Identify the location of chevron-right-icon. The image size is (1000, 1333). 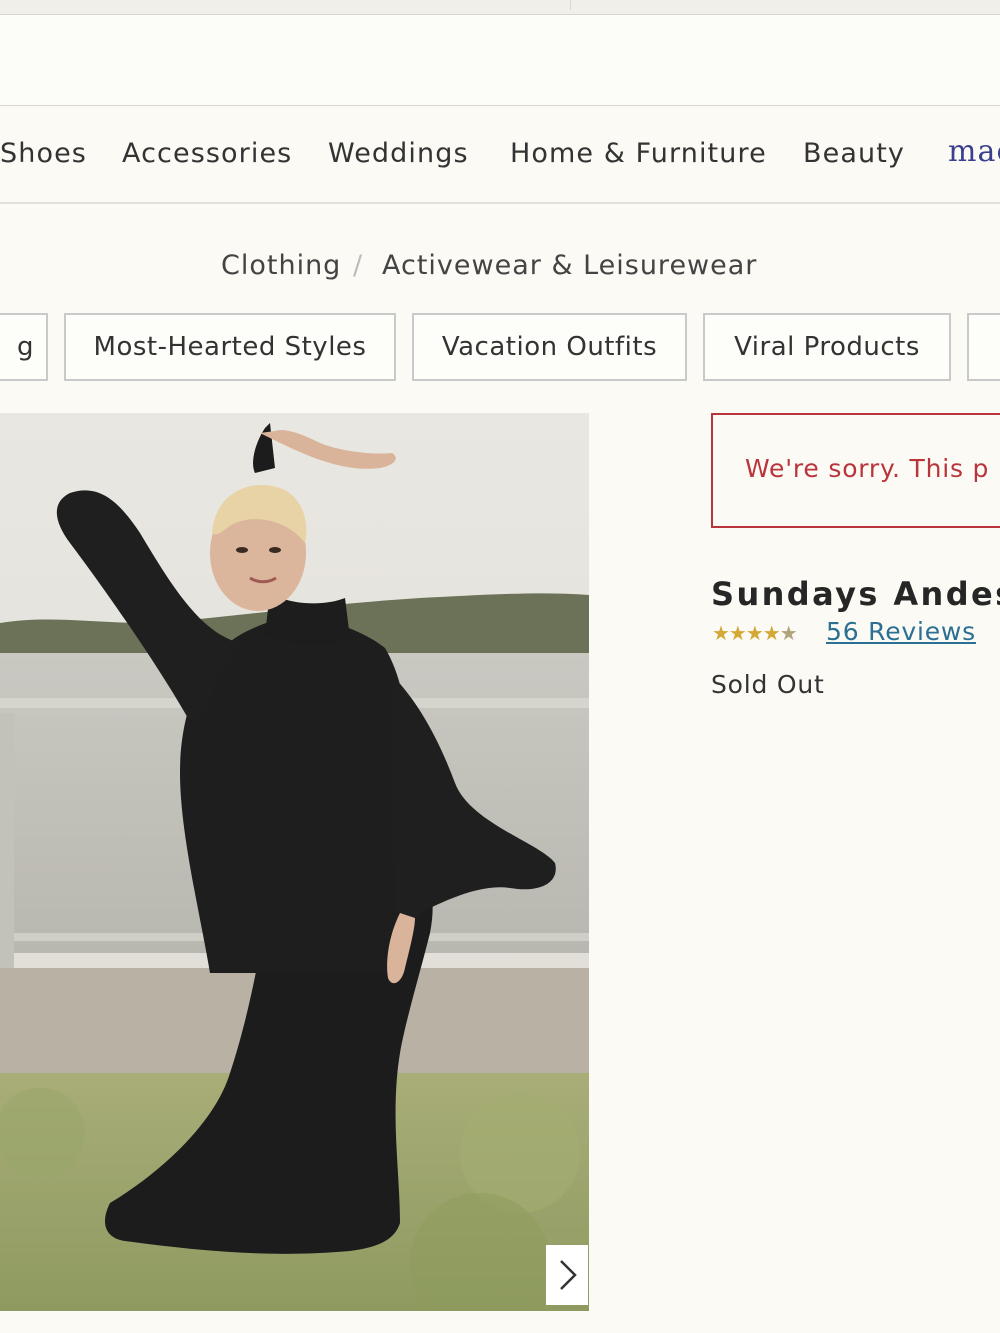
(568, 1275).